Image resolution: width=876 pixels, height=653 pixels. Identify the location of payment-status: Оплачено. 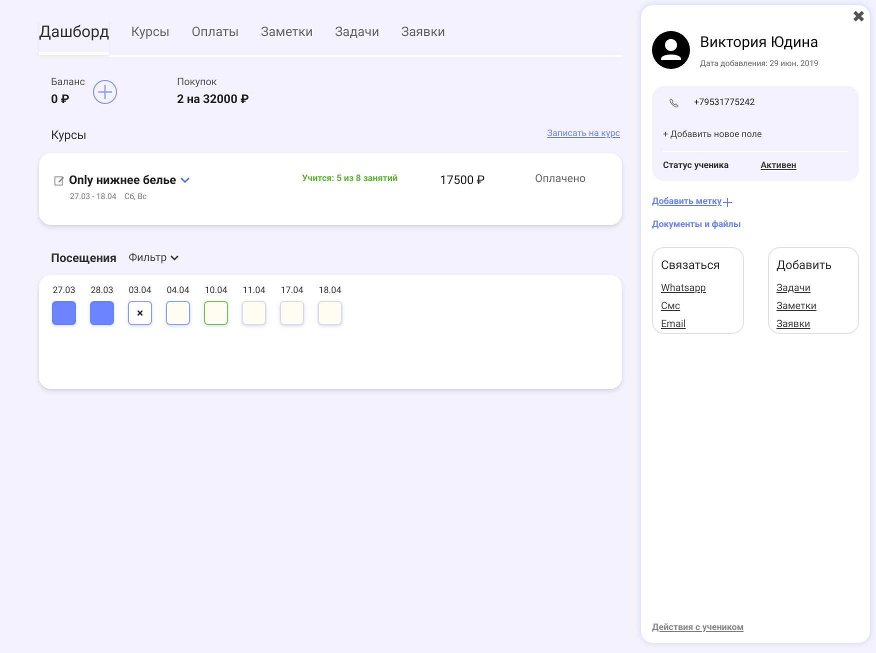
(560, 179).